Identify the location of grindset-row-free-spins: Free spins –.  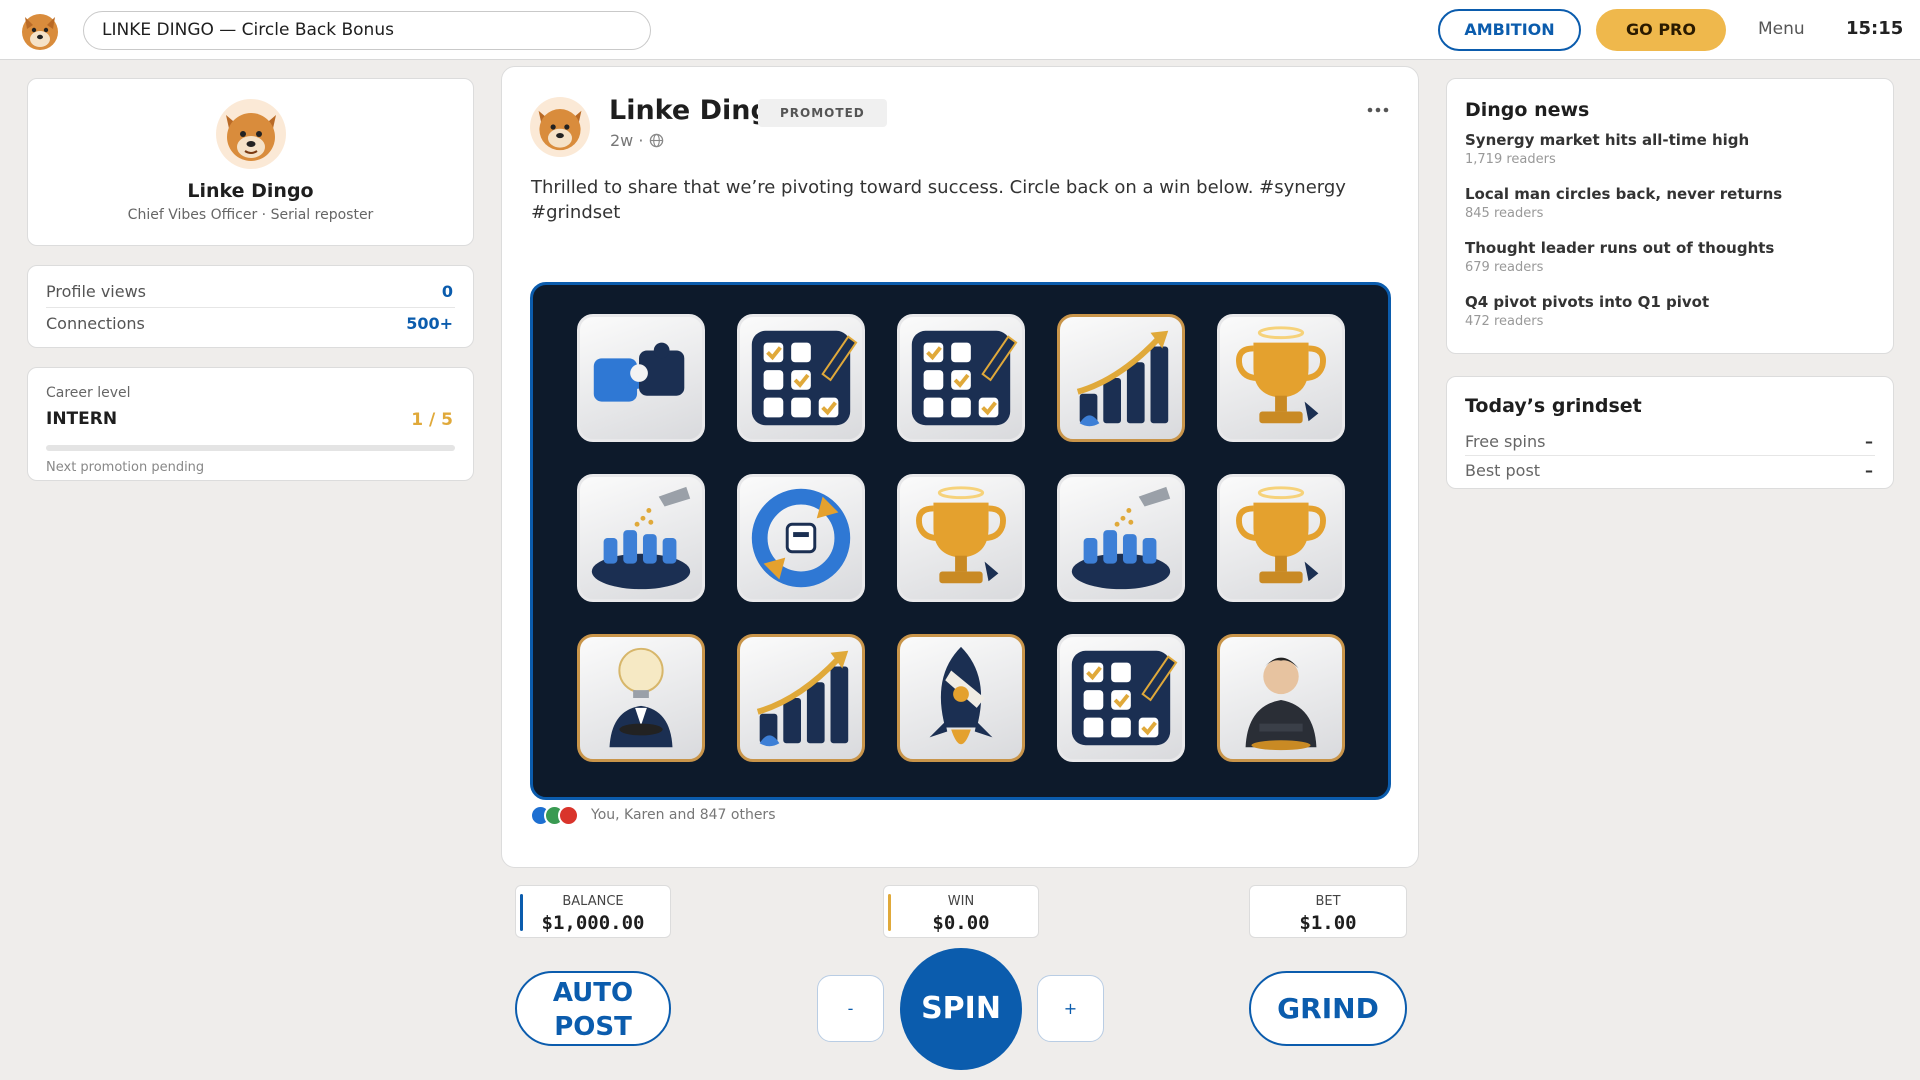
(1670, 441).